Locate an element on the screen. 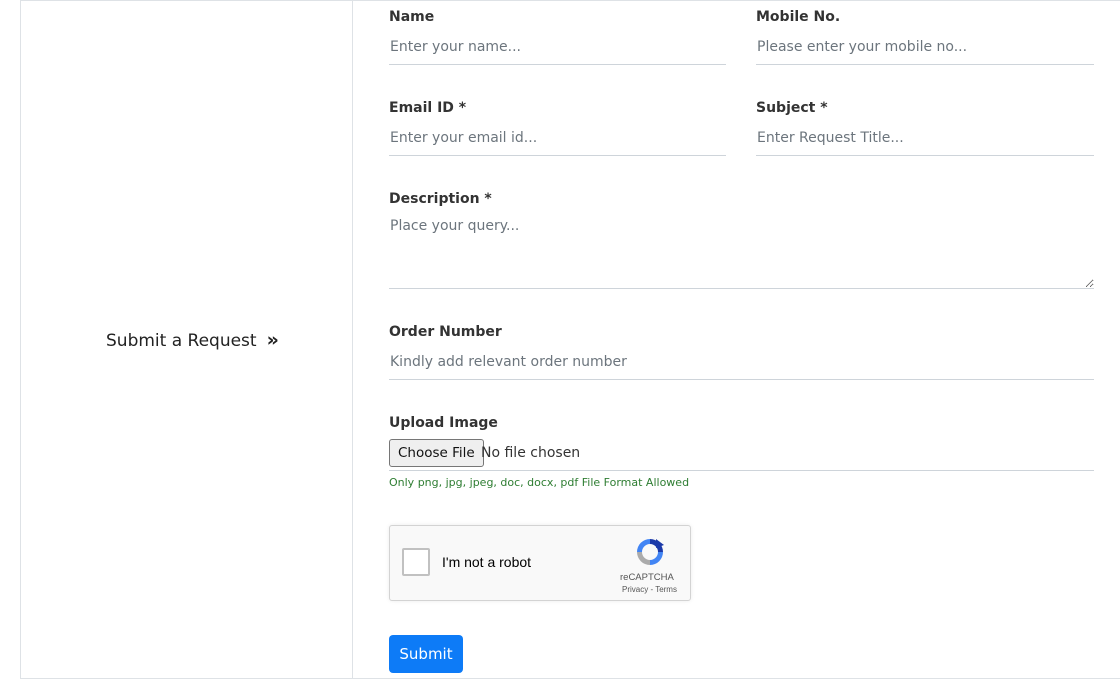 The width and height of the screenshot is (1120, 683). description-textarea is located at coordinates (741, 251).